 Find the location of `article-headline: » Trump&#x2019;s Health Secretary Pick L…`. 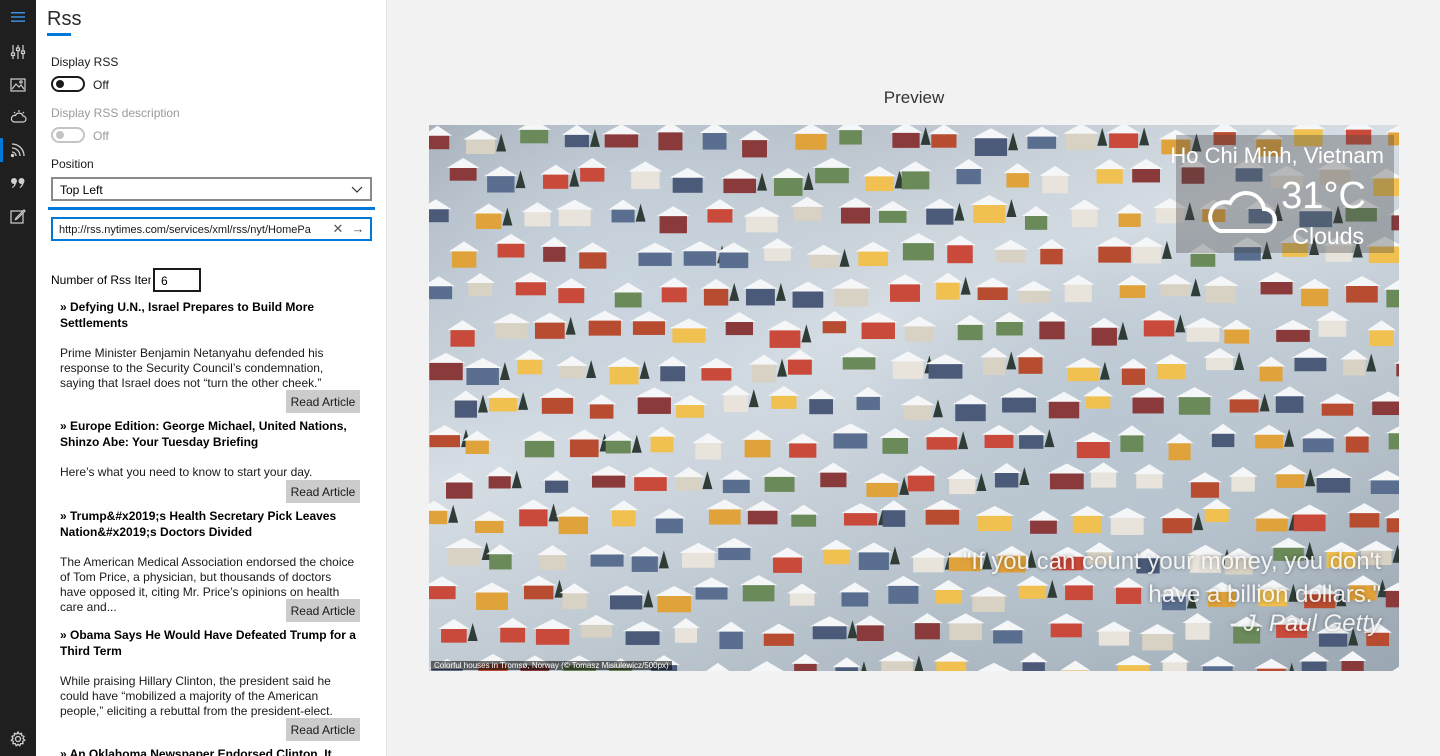

article-headline: » Trump&#x2019;s Health Secretary Pick L… is located at coordinates (210, 524).